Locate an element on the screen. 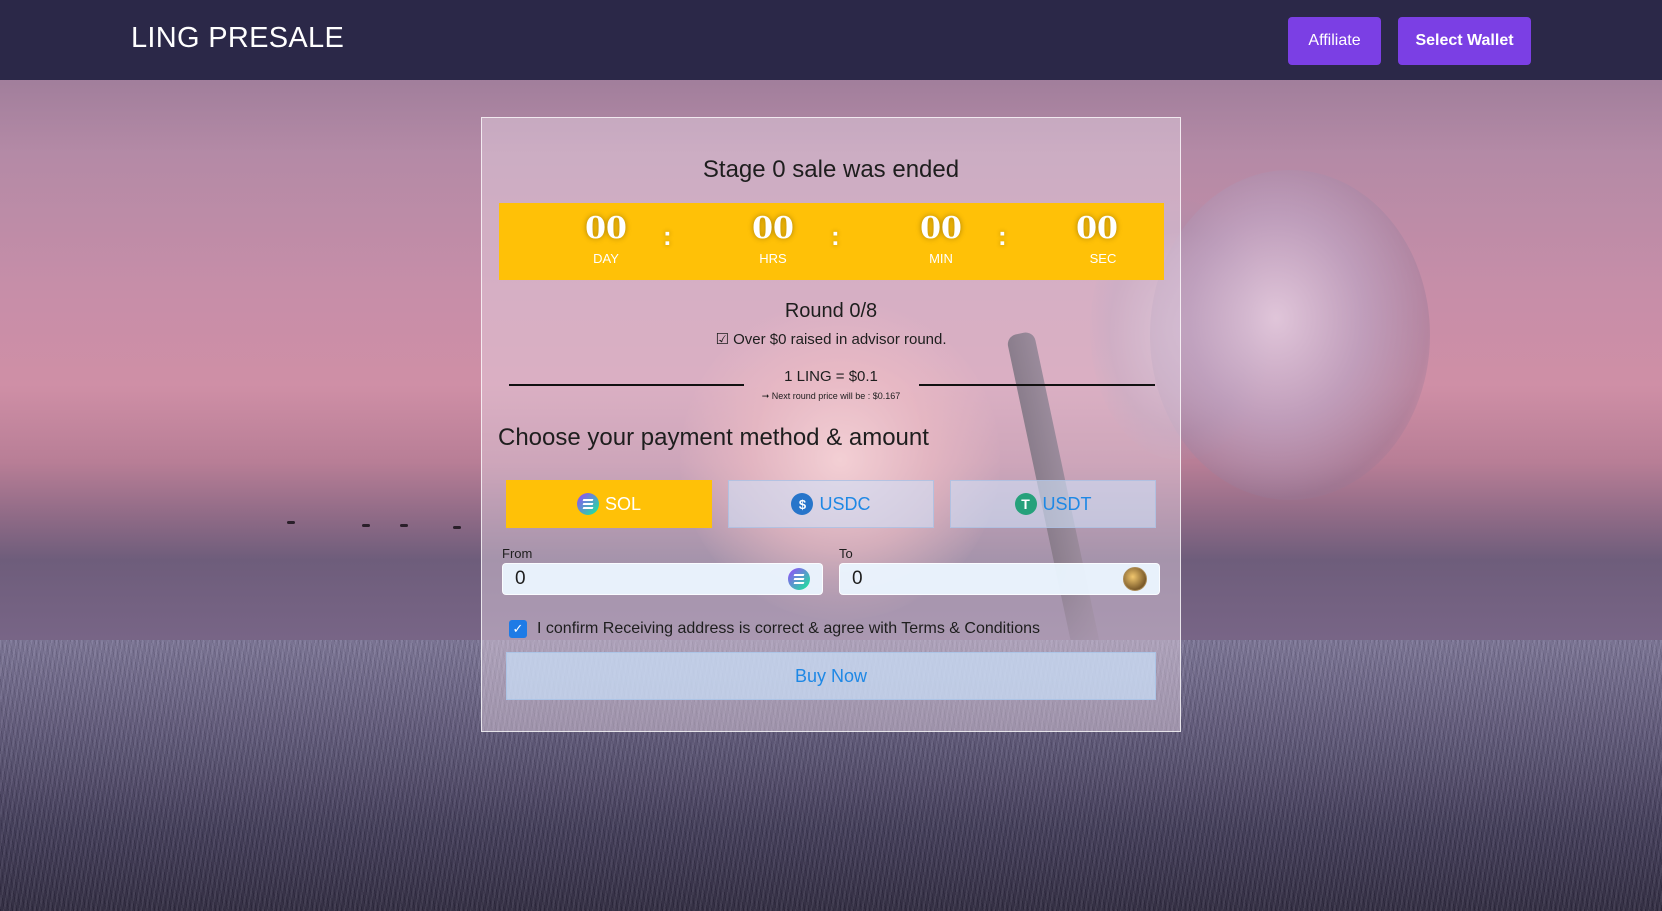 The height and width of the screenshot is (911, 1662). countdown-timer: 00 DAY : 00 HRS : 00 MIN : 00 SEC is located at coordinates (831, 241).